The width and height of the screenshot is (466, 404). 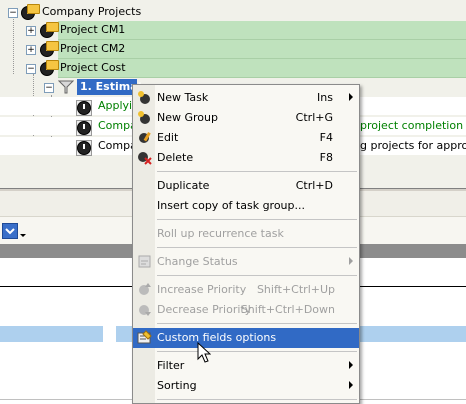 I want to click on menu-label: Decrease Priority, so click(x=204, y=309).